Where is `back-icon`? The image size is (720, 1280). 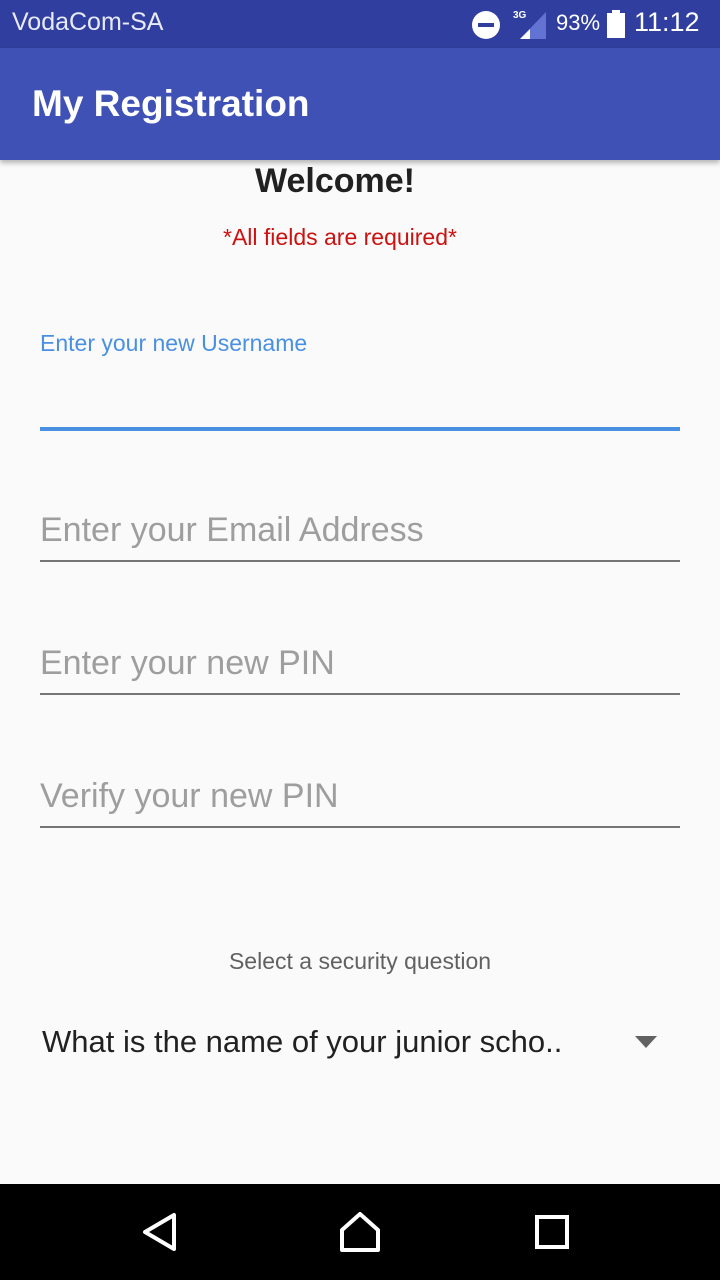
back-icon is located at coordinates (160, 1232).